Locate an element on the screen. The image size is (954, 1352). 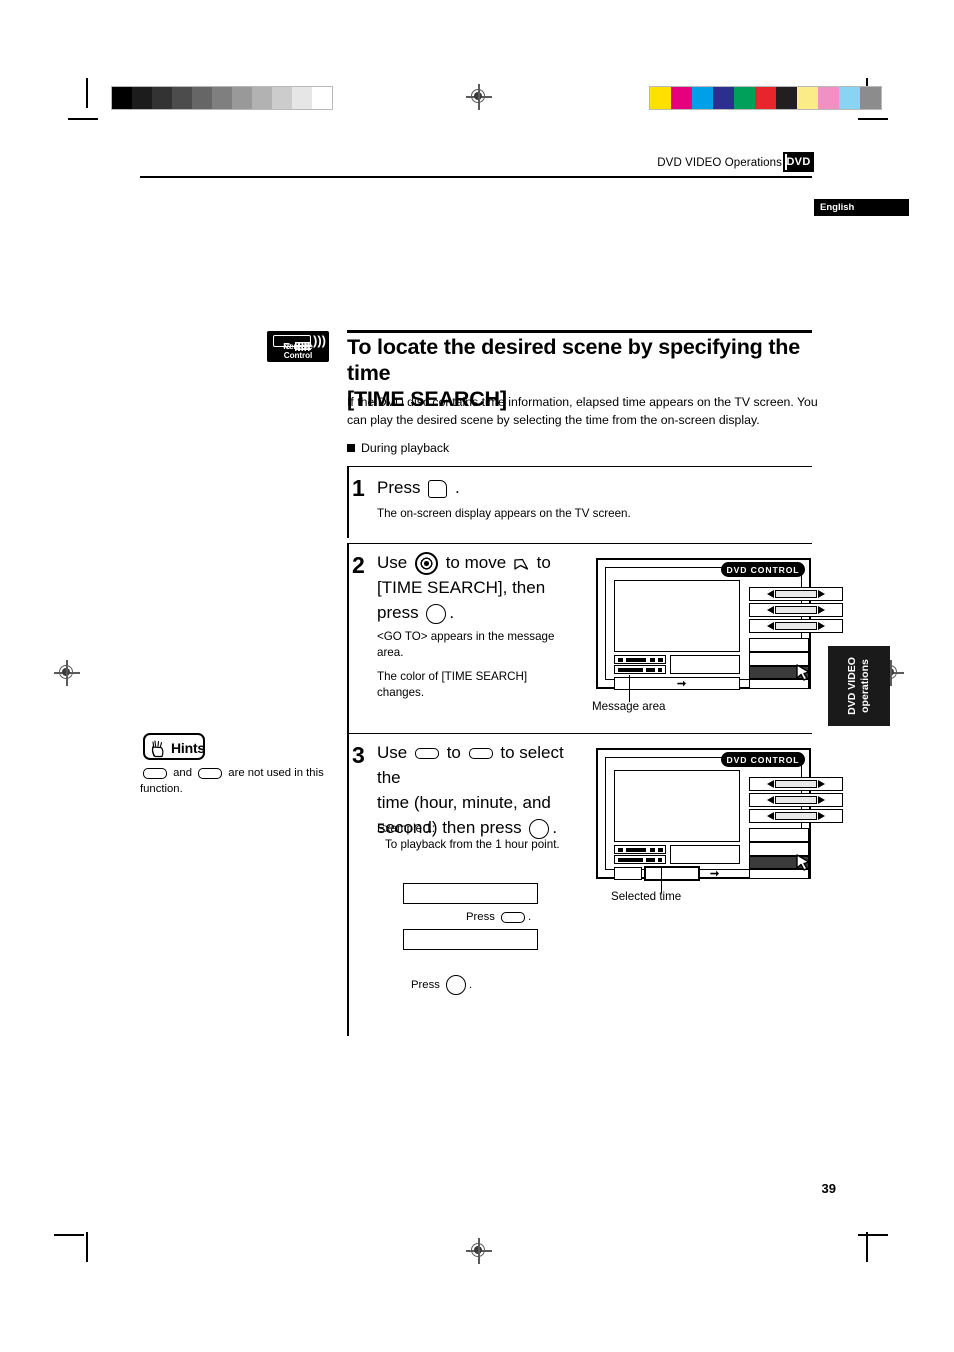
tv-screen-figure-2: DVD CONTROL ➞ is located at coordinates (719, 814).